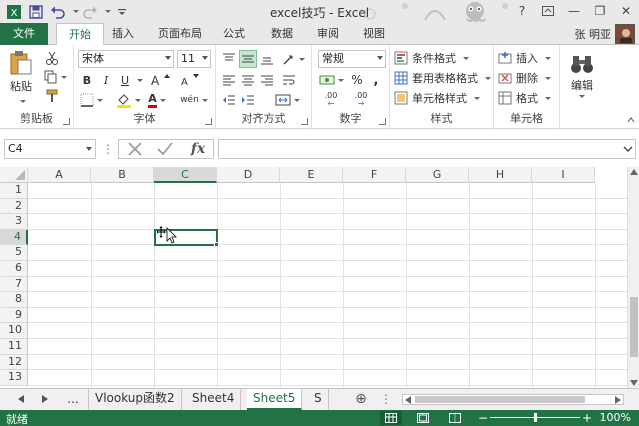 Image resolution: width=639 pixels, height=426 pixels. What do you see at coordinates (500, 175) in the screenshot?
I see `column-header-H: H` at bounding box center [500, 175].